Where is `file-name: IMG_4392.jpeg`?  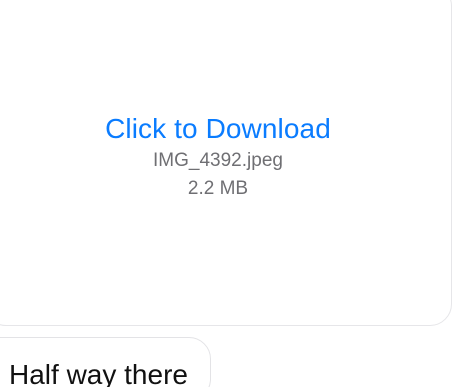
file-name: IMG_4392.jpeg is located at coordinates (218, 160).